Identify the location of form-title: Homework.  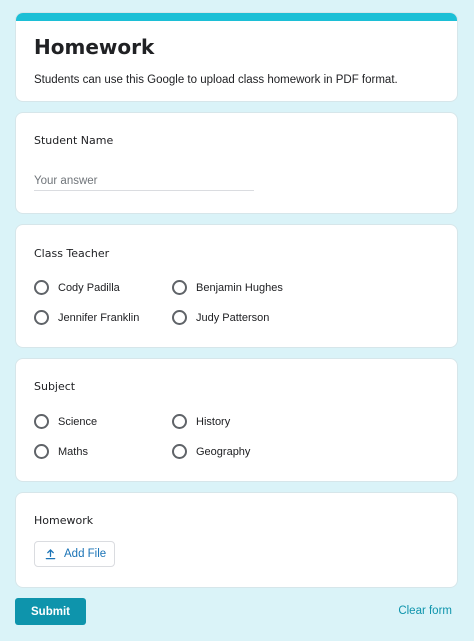
(94, 47).